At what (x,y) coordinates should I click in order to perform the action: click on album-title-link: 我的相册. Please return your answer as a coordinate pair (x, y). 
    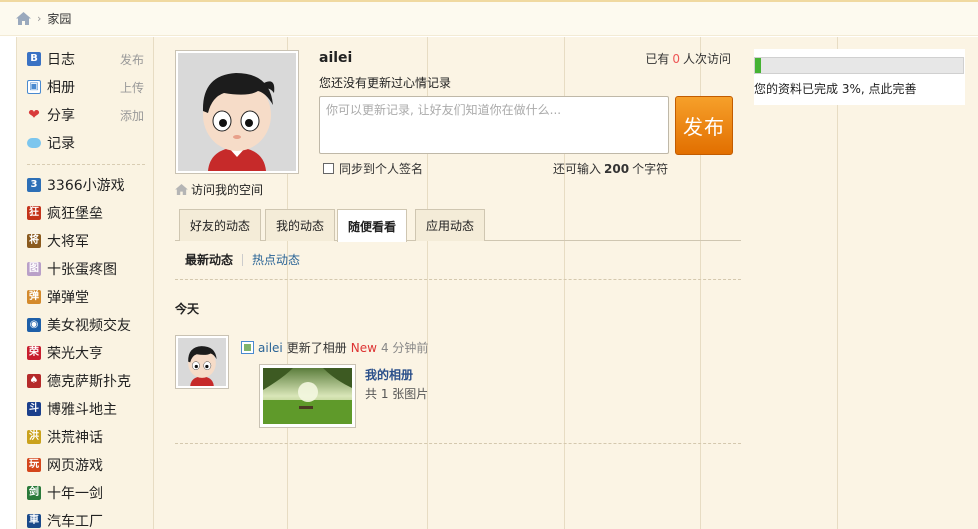
    Looking at the image, I should click on (389, 374).